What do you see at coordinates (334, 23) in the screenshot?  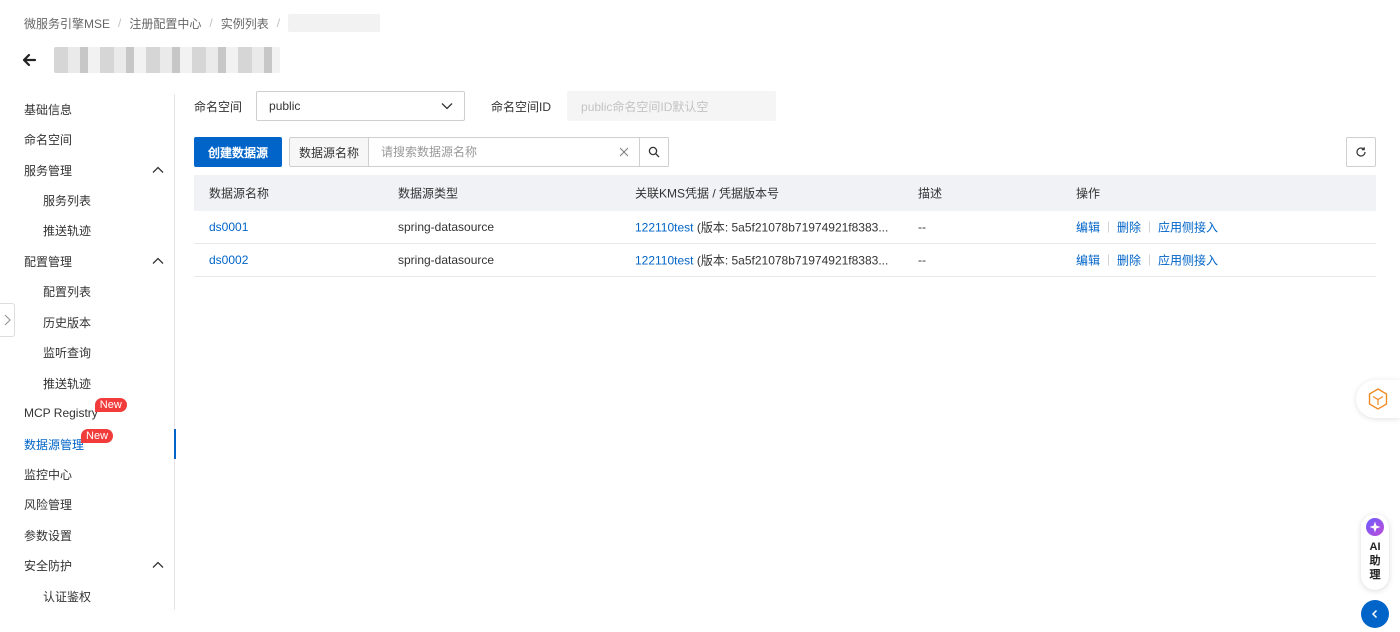 I see `breadcrumb-item-redacted` at bounding box center [334, 23].